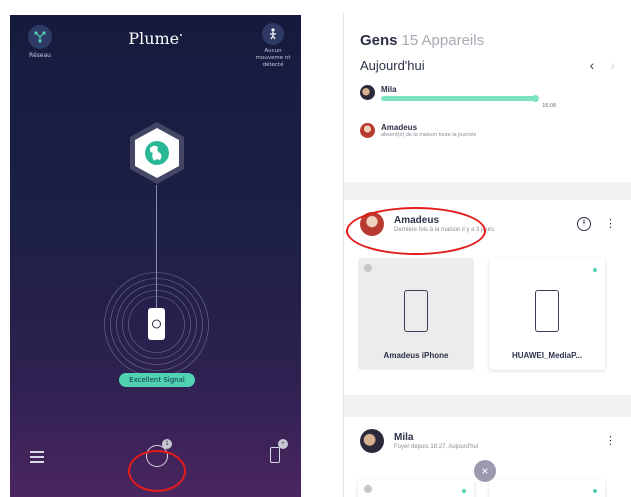  What do you see at coordinates (487, 457) in the screenshot?
I see `person-card-mila: Mila Foyer depuis 18:27, Aujourd'hui ⋮` at bounding box center [487, 457].